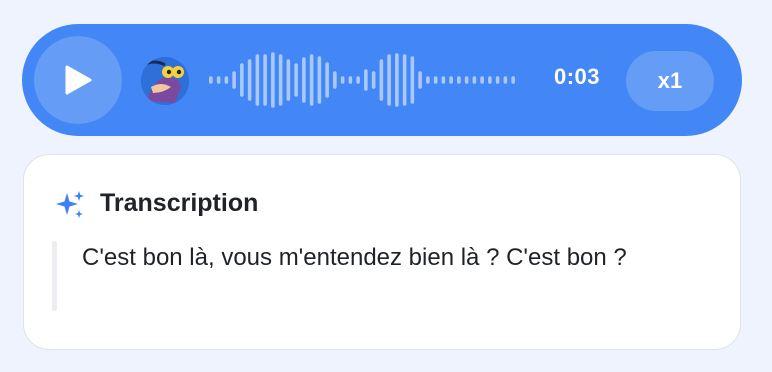  I want to click on play-icon, so click(78, 80).